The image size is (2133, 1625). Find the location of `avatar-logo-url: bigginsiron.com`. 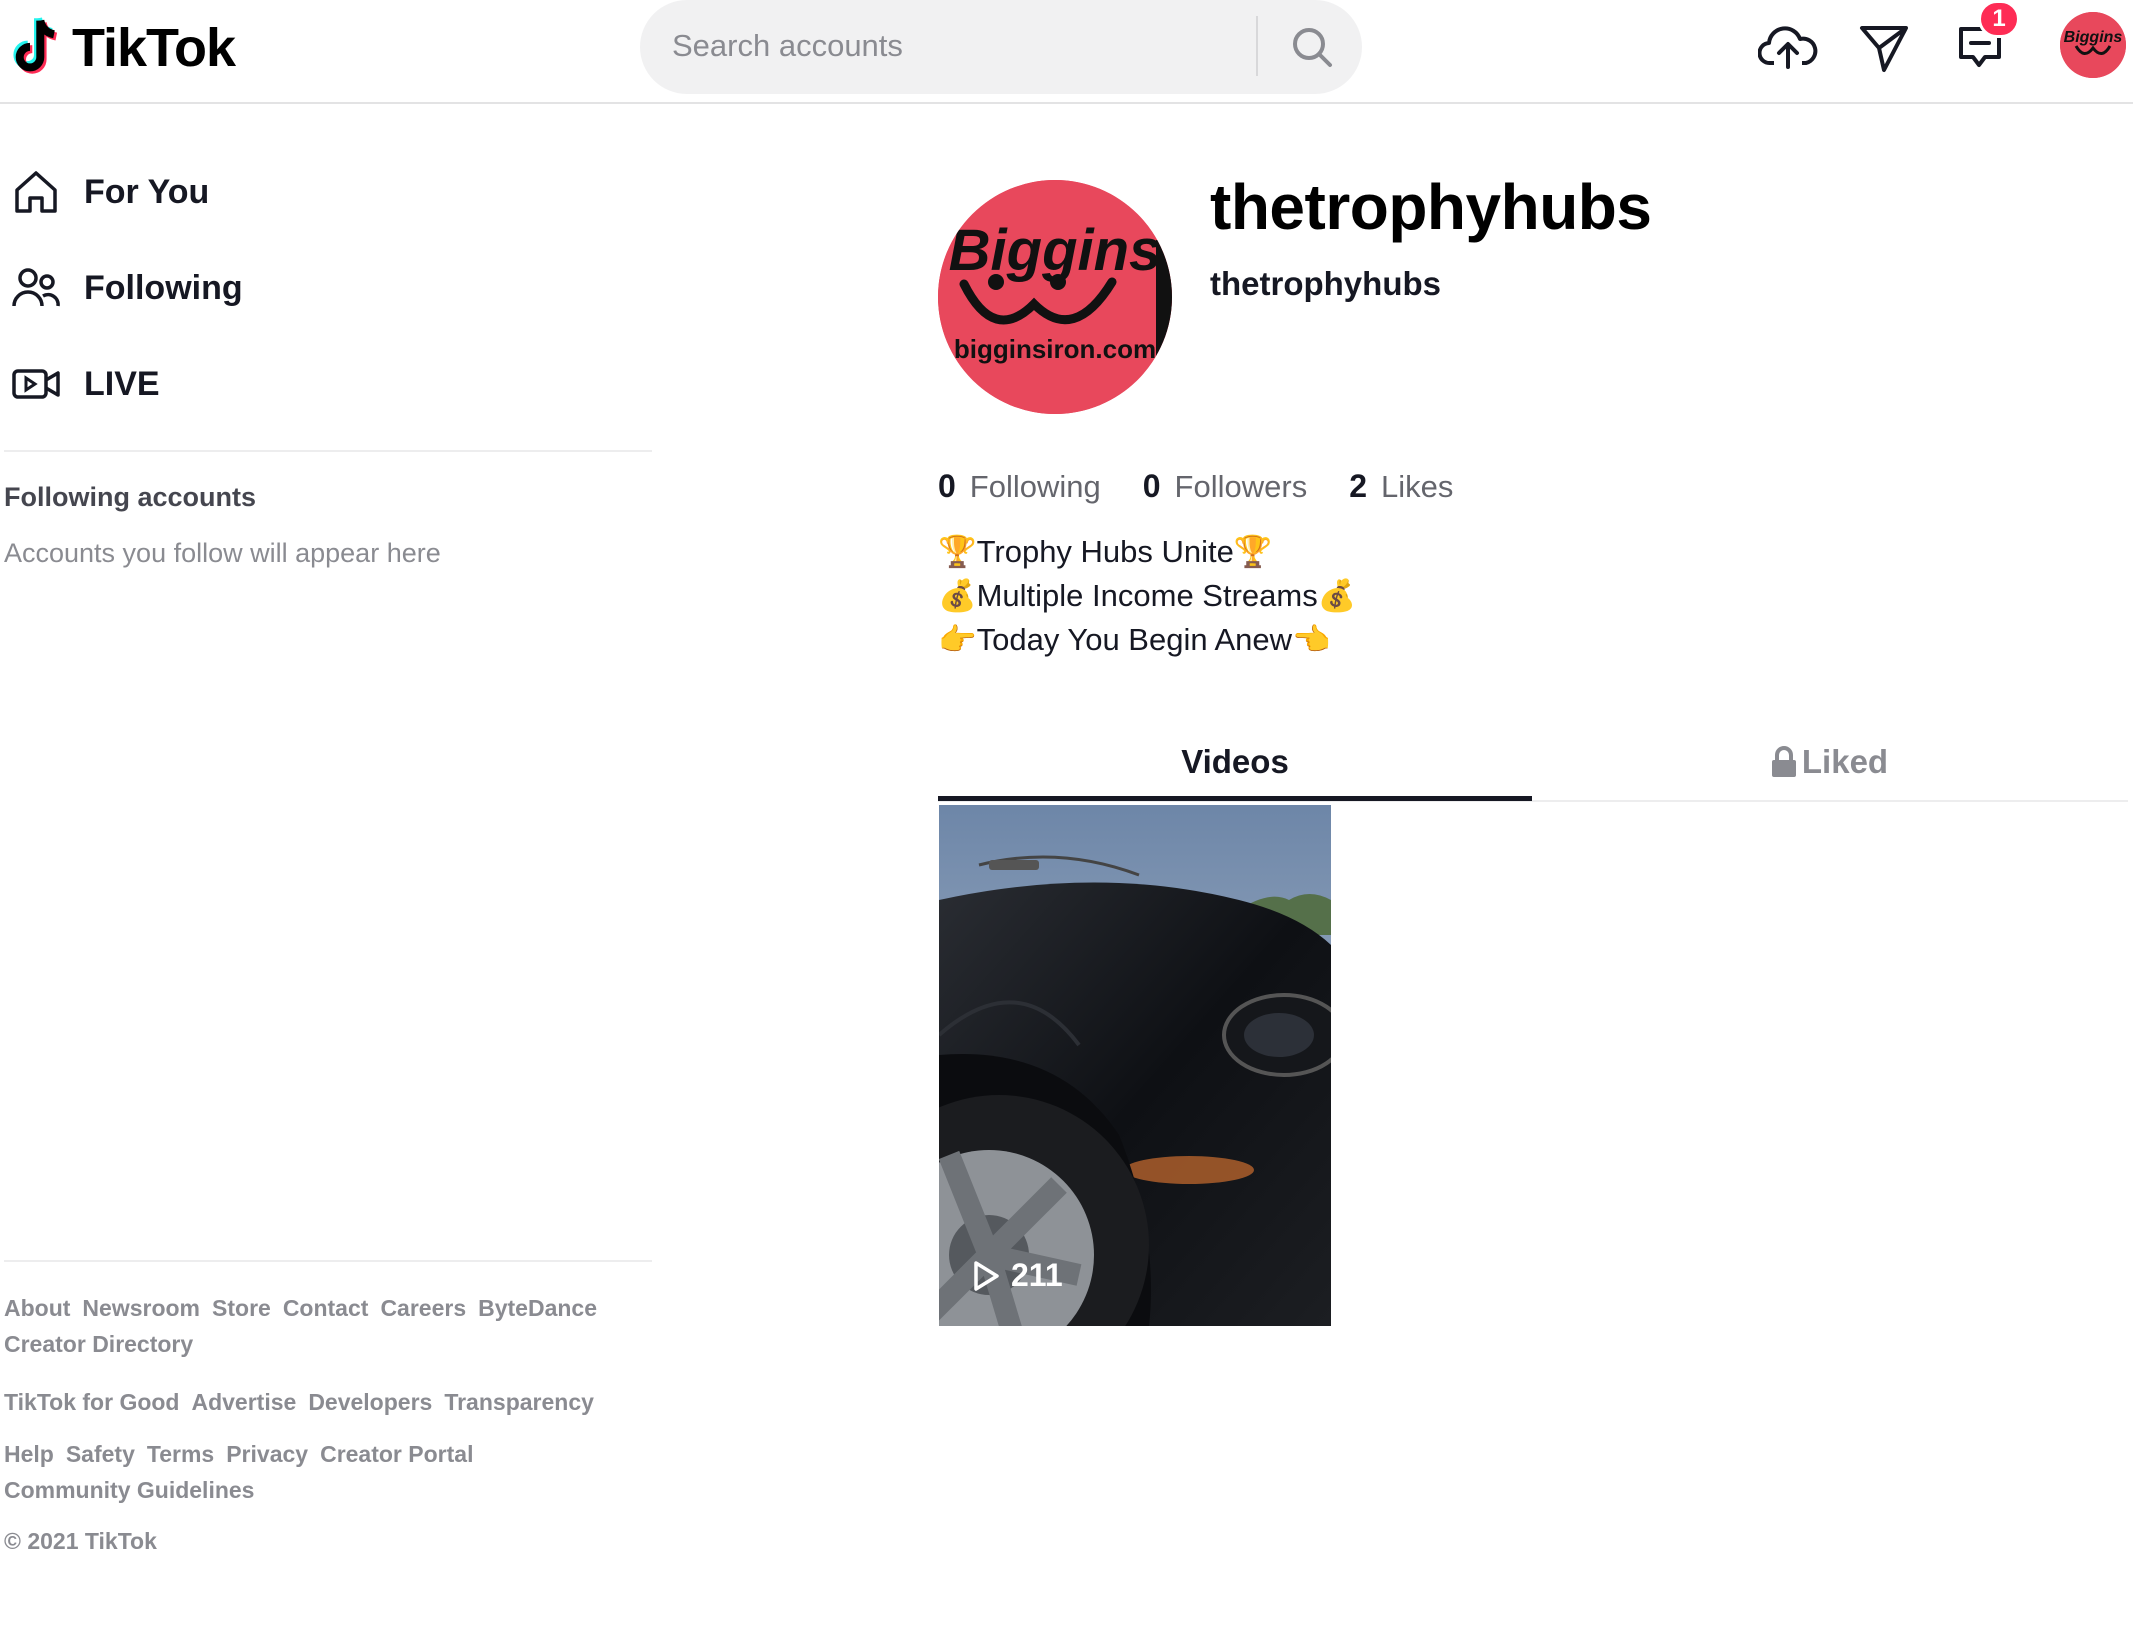

avatar-logo-url: bigginsiron.com is located at coordinates (1055, 349).